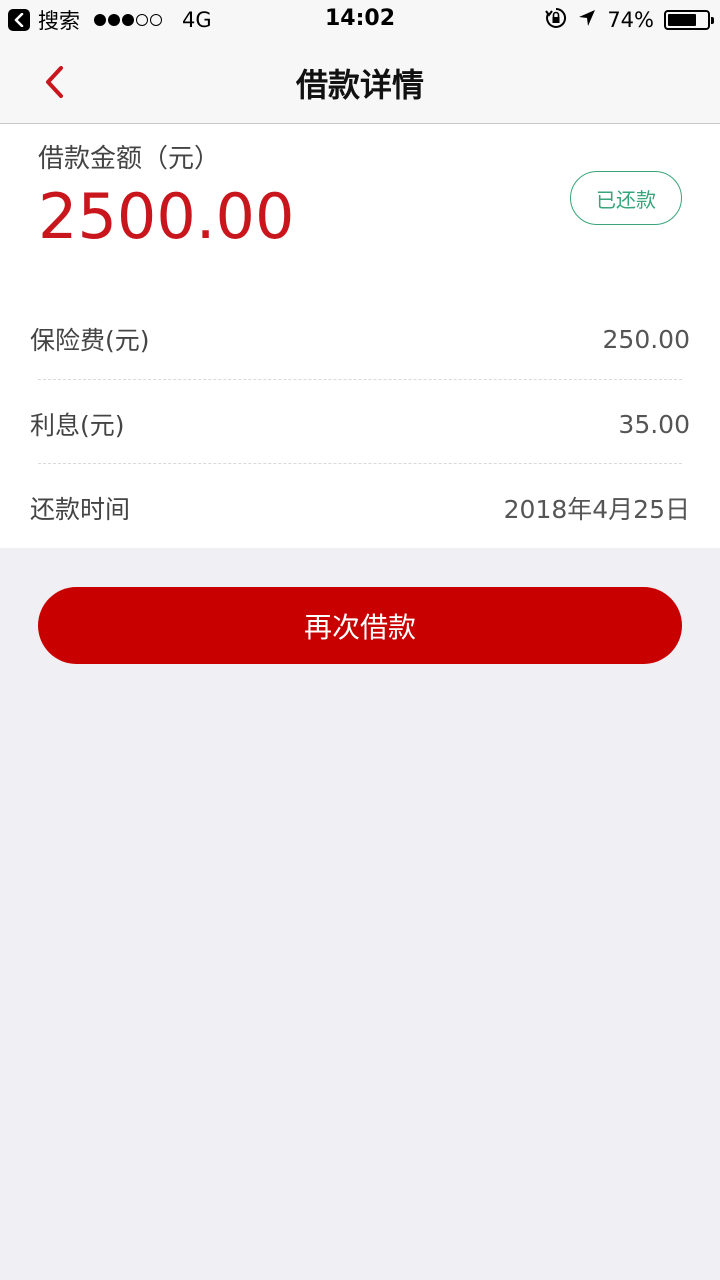 Image resolution: width=720 pixels, height=1280 pixels. What do you see at coordinates (77, 425) in the screenshot?
I see `detail-label: 利息(元)` at bounding box center [77, 425].